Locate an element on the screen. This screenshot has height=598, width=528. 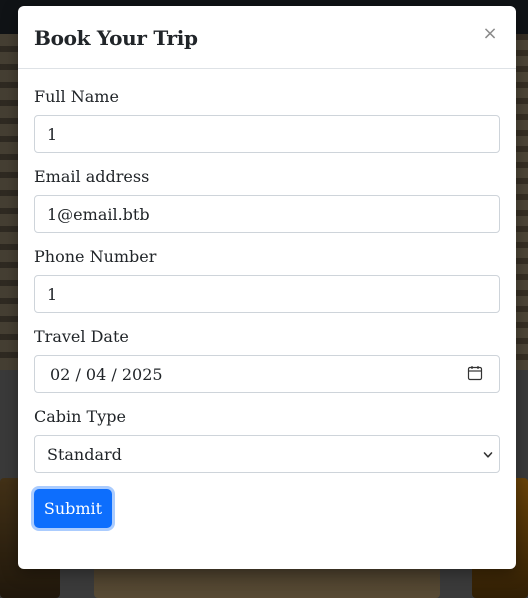
phone-field-group: Phone Number is located at coordinates (267, 280).